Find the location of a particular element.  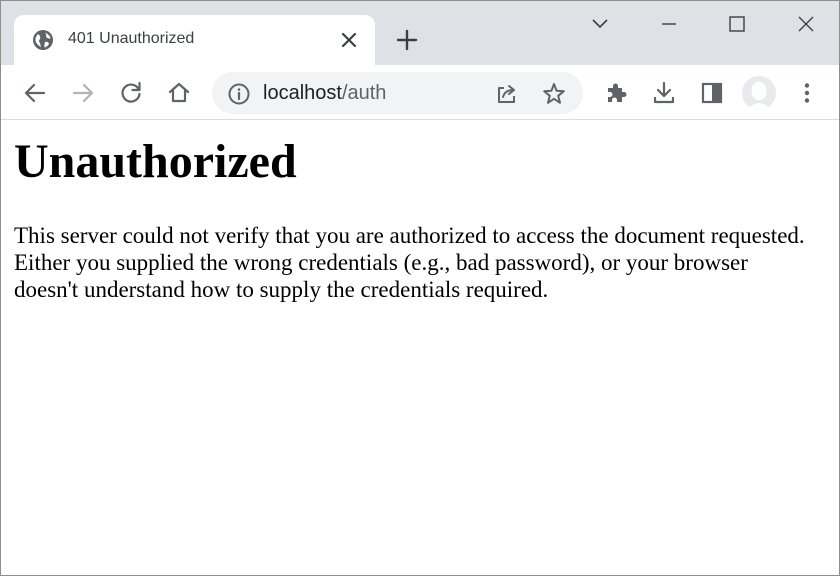

maximize-icon is located at coordinates (737, 24).